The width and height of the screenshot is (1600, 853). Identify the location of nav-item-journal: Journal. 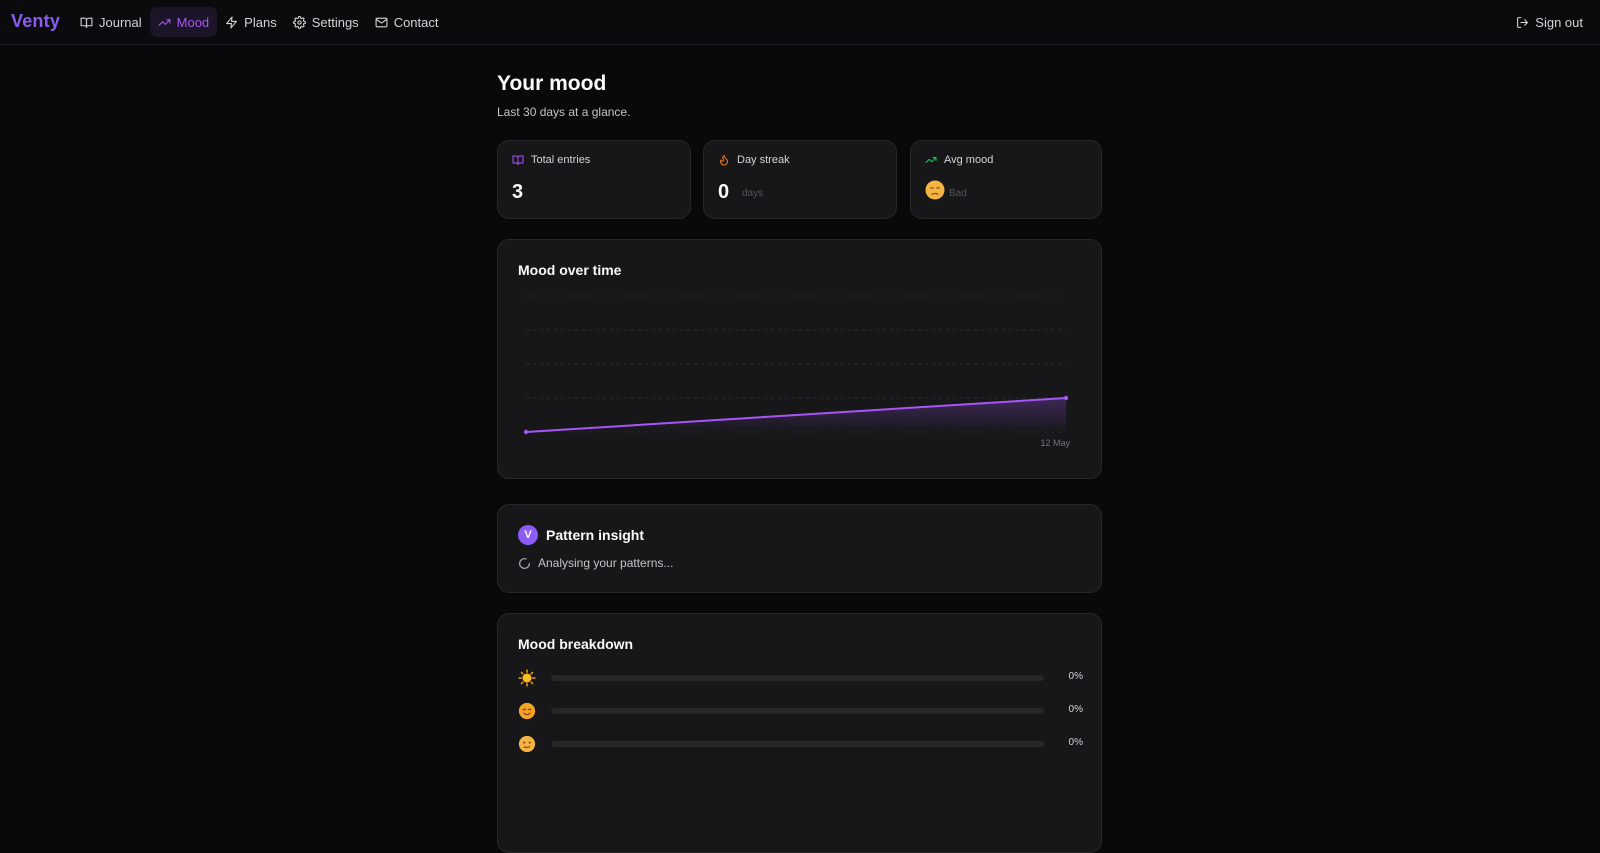
(111, 22).